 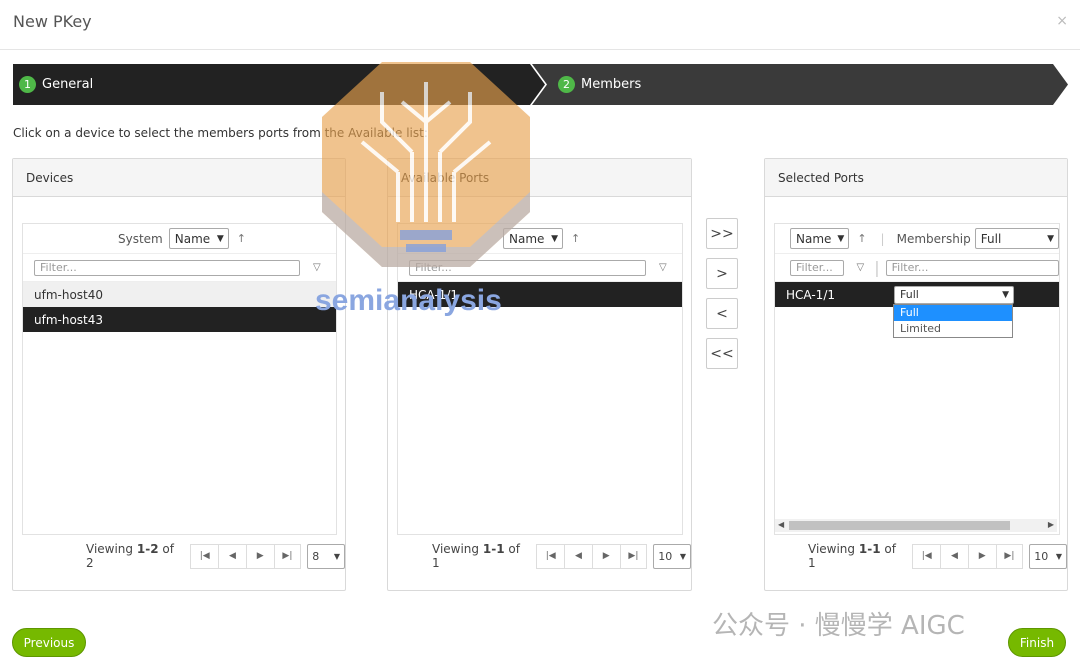 I want to click on remove-all-button: <<, so click(x=722, y=353).